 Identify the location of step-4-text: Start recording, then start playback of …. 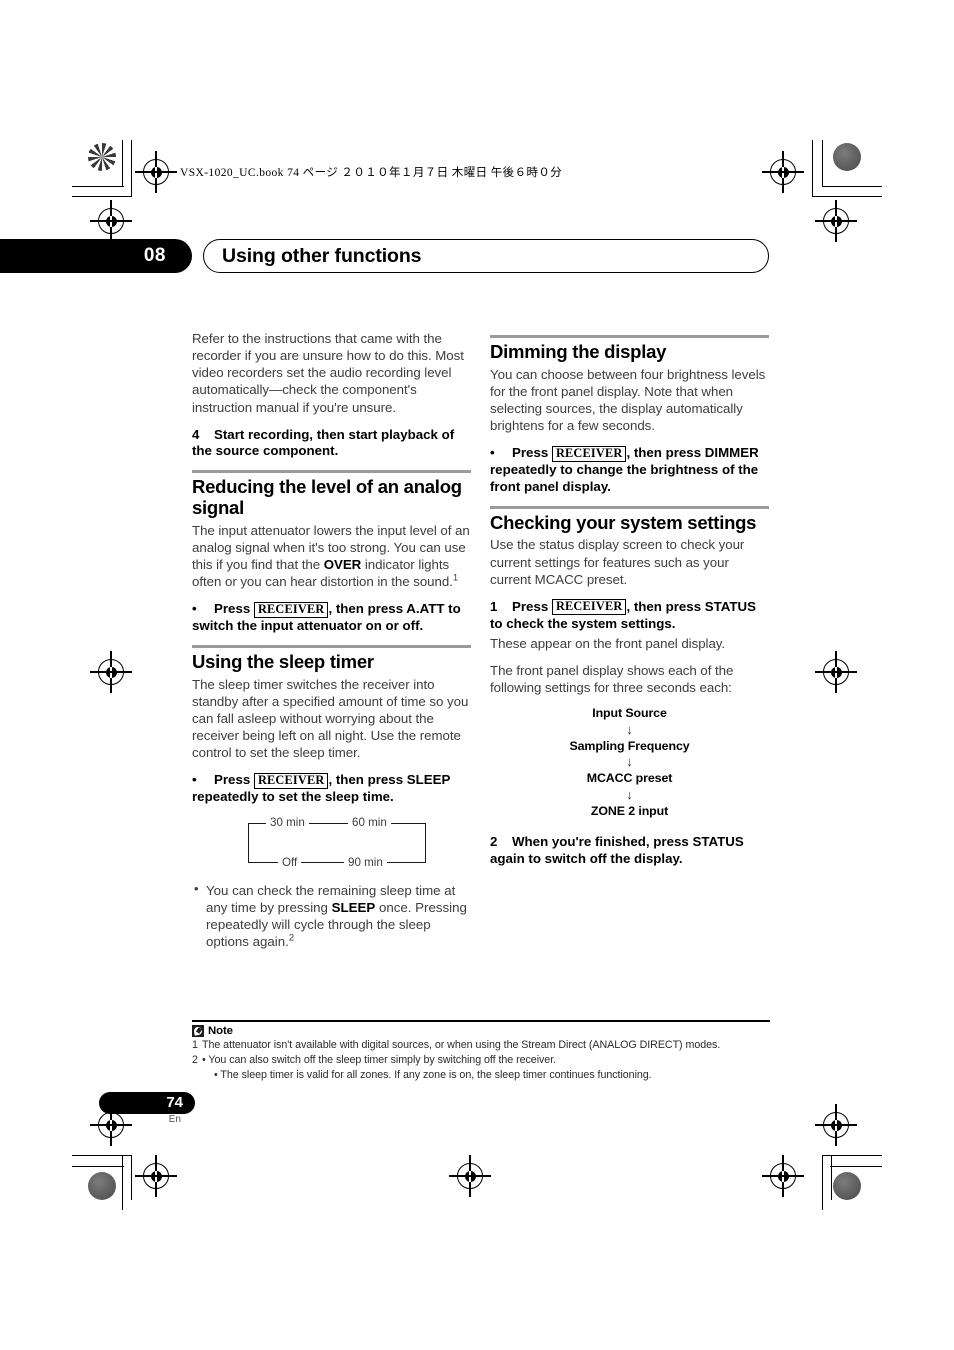
(323, 442).